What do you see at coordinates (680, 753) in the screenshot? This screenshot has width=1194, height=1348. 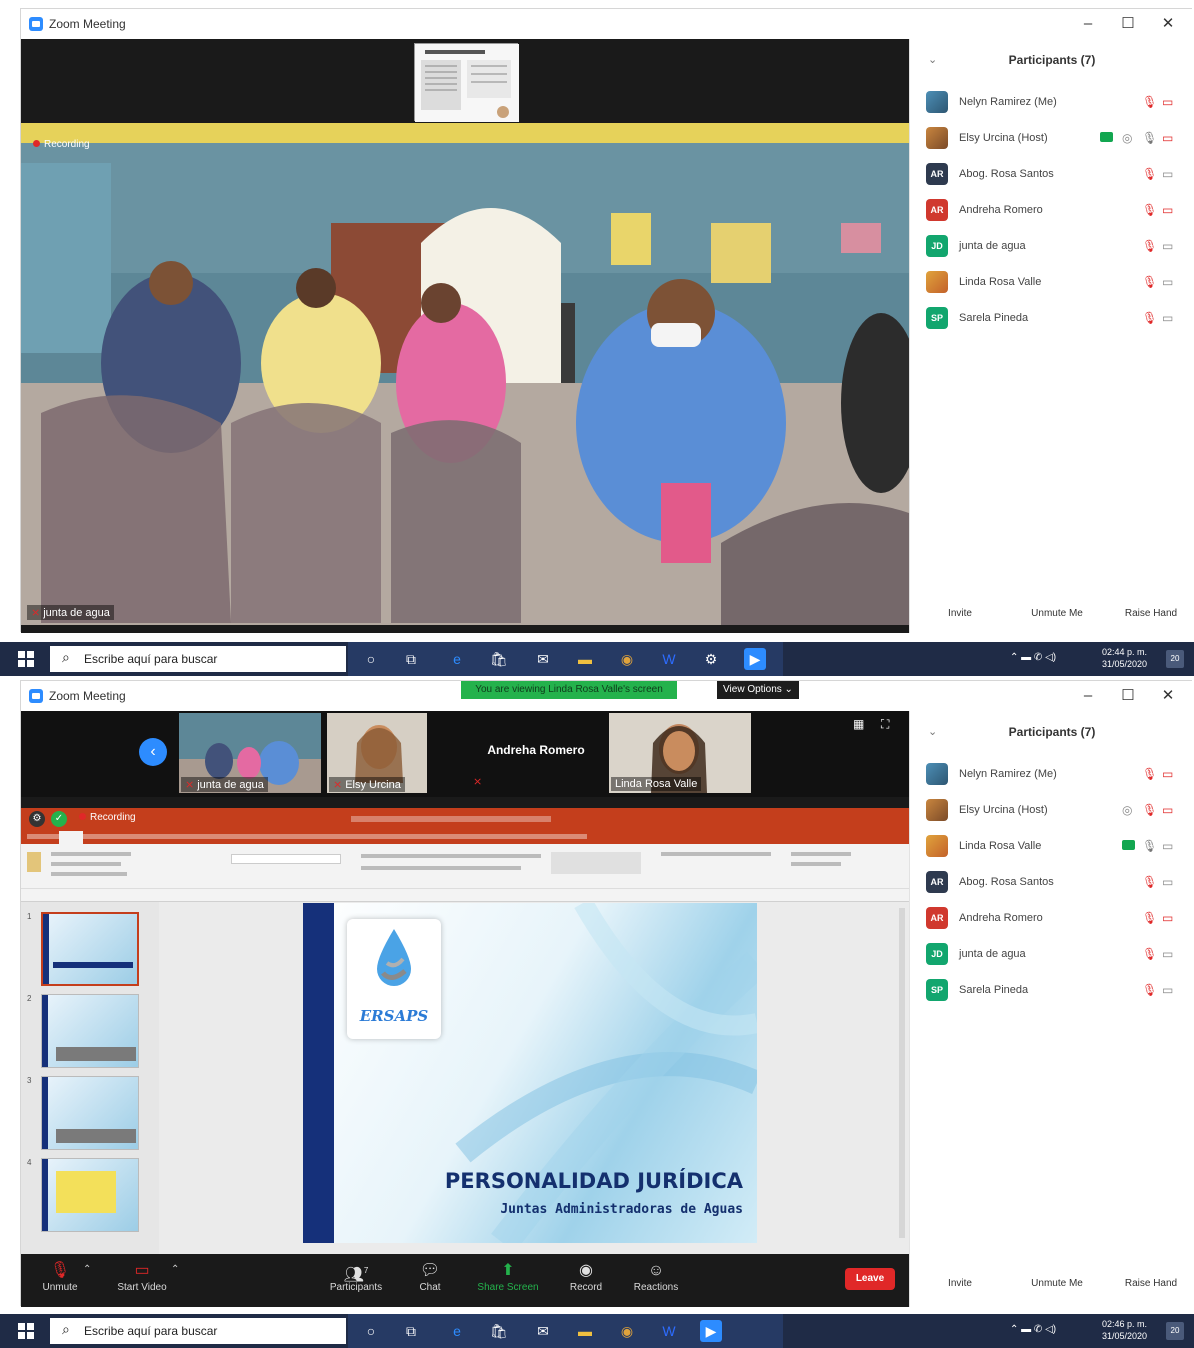 I see `video-thumbnail: Linda Rosa Valle` at bounding box center [680, 753].